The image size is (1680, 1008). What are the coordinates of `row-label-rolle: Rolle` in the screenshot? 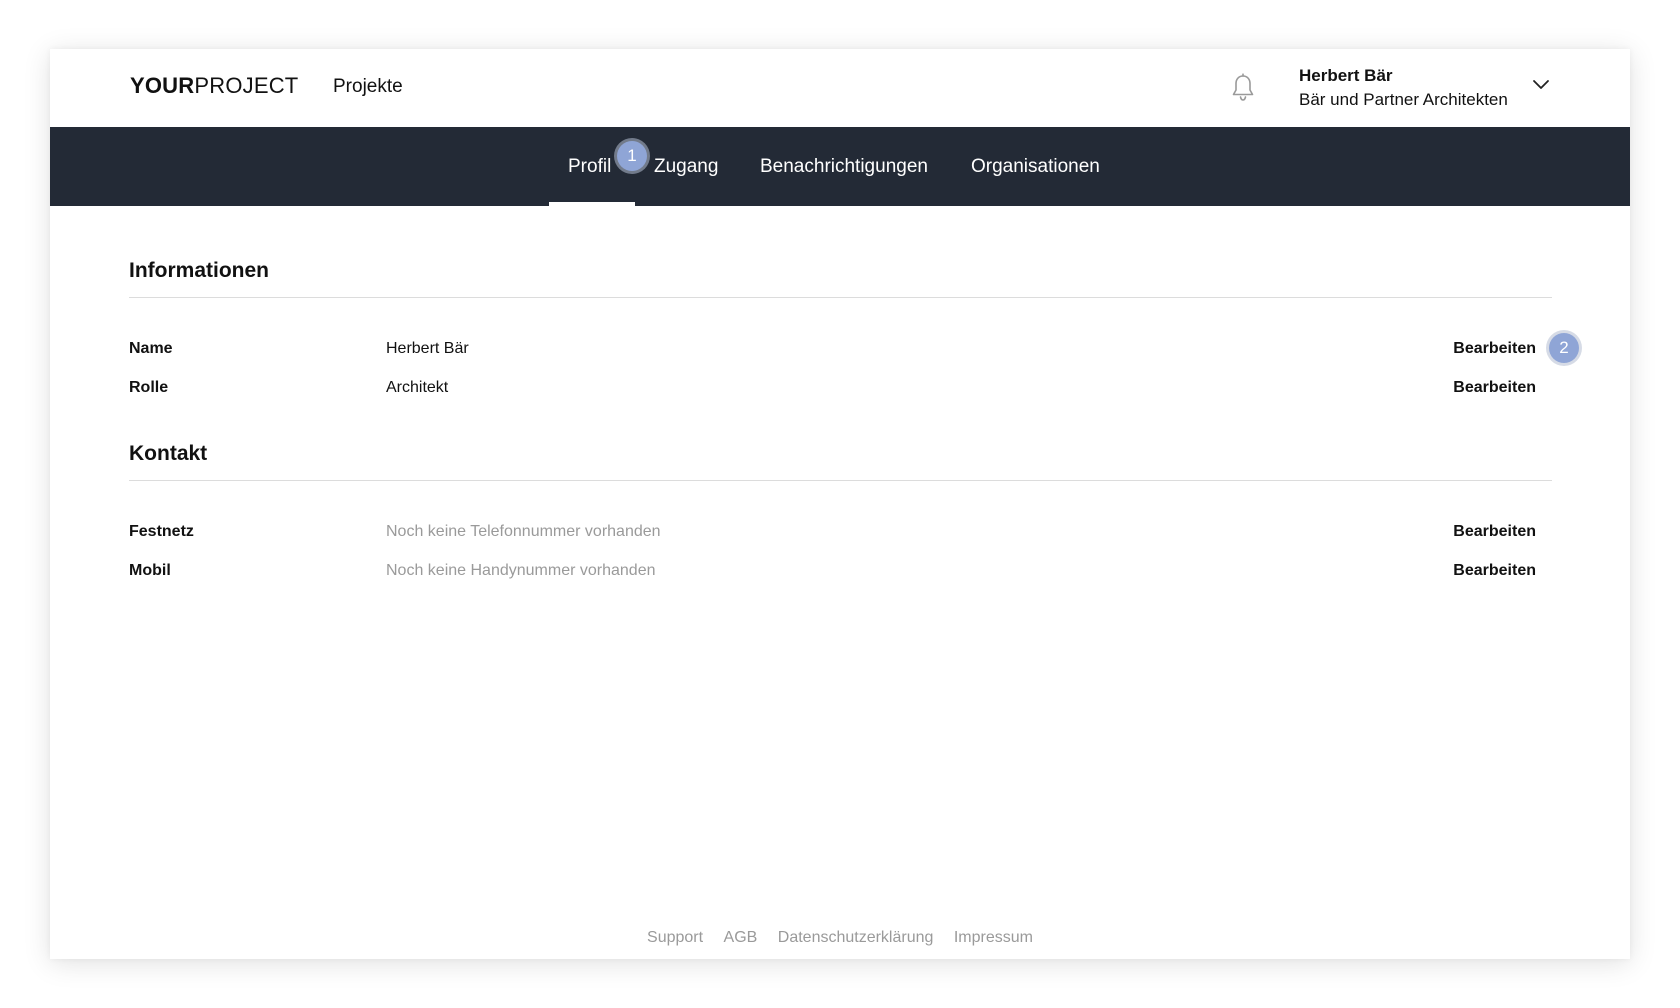 It's located at (149, 387).